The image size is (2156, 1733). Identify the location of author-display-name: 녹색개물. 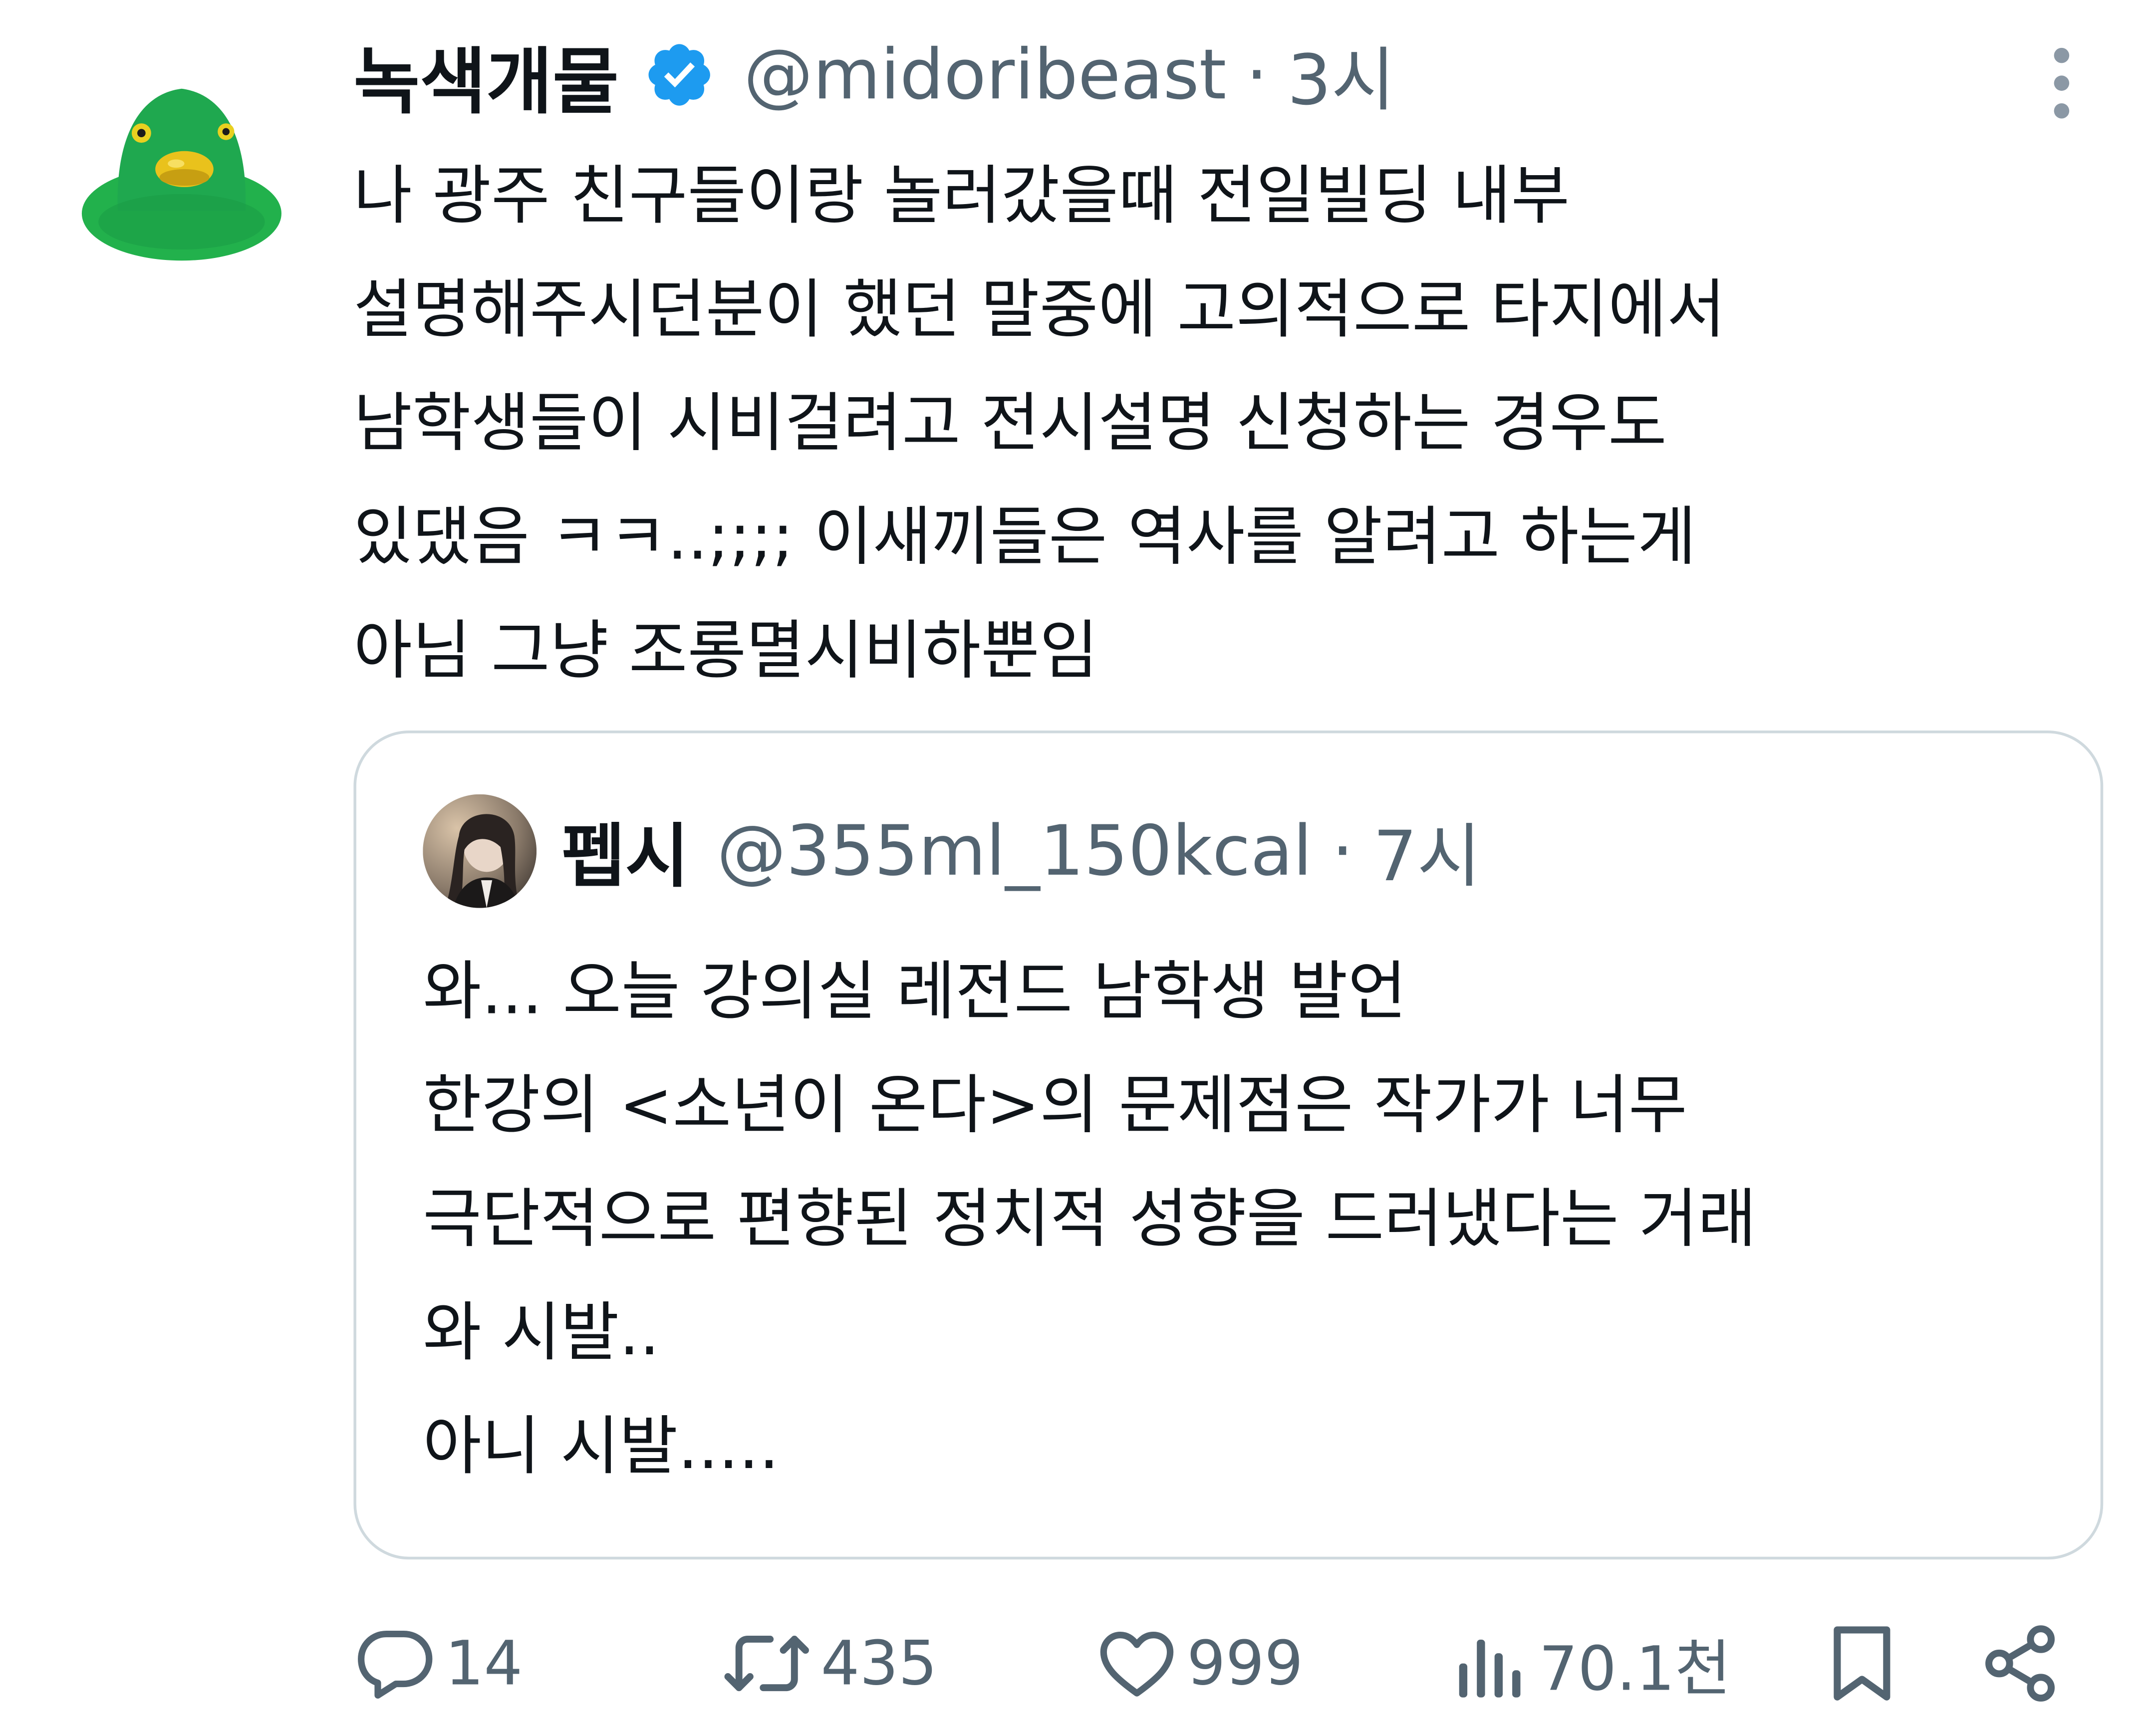
(486, 75).